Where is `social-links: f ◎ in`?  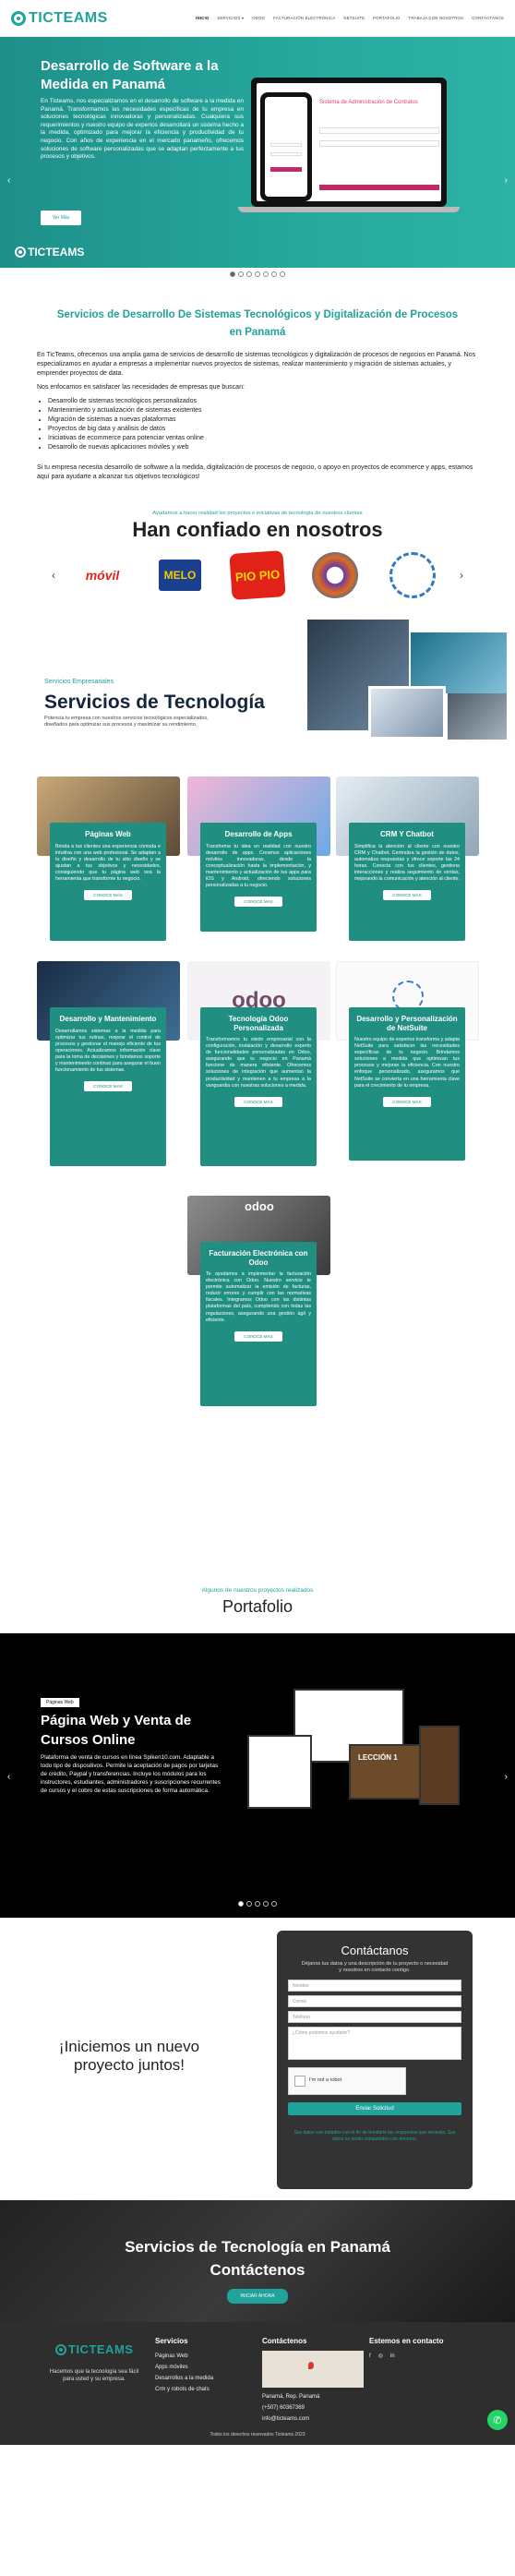 social-links: f ◎ in is located at coordinates (406, 2356).